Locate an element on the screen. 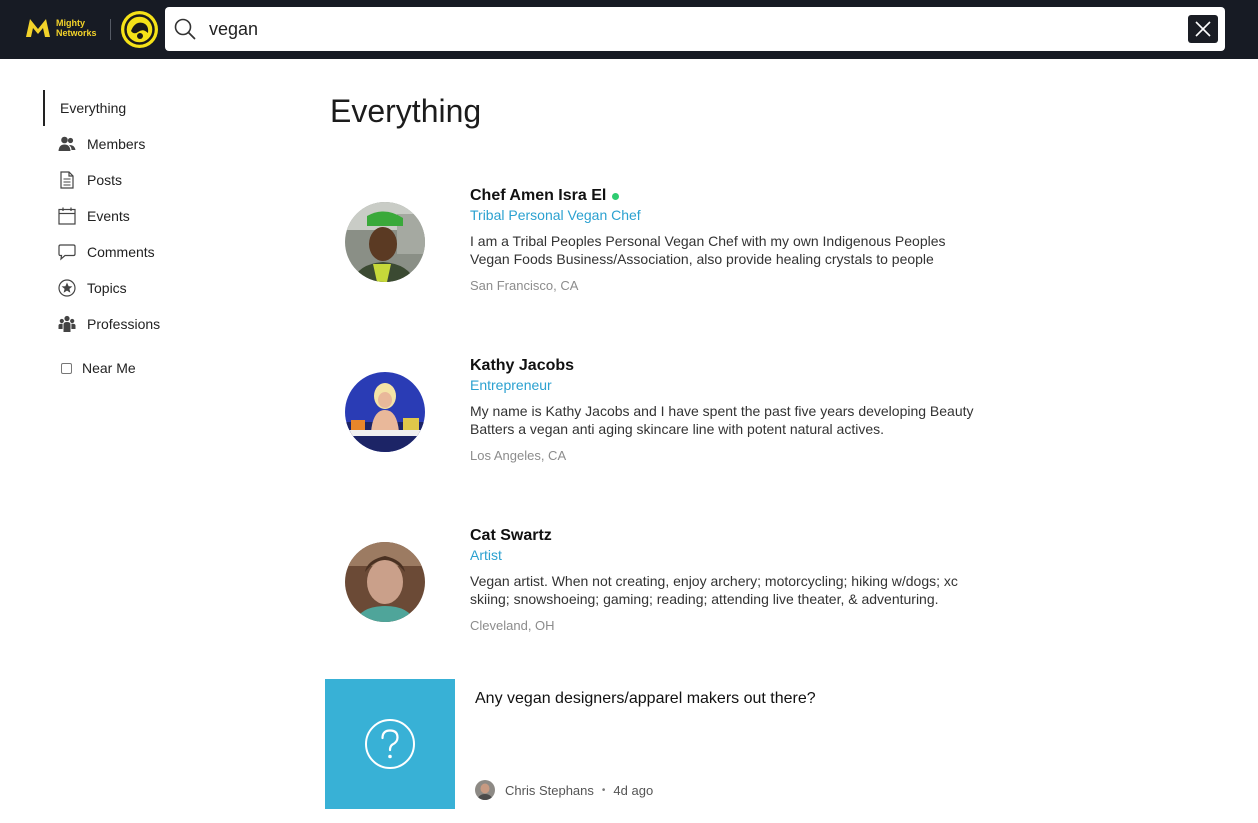 The height and width of the screenshot is (823, 1258). sidebar-item-professions: Professions is located at coordinates (153, 324).